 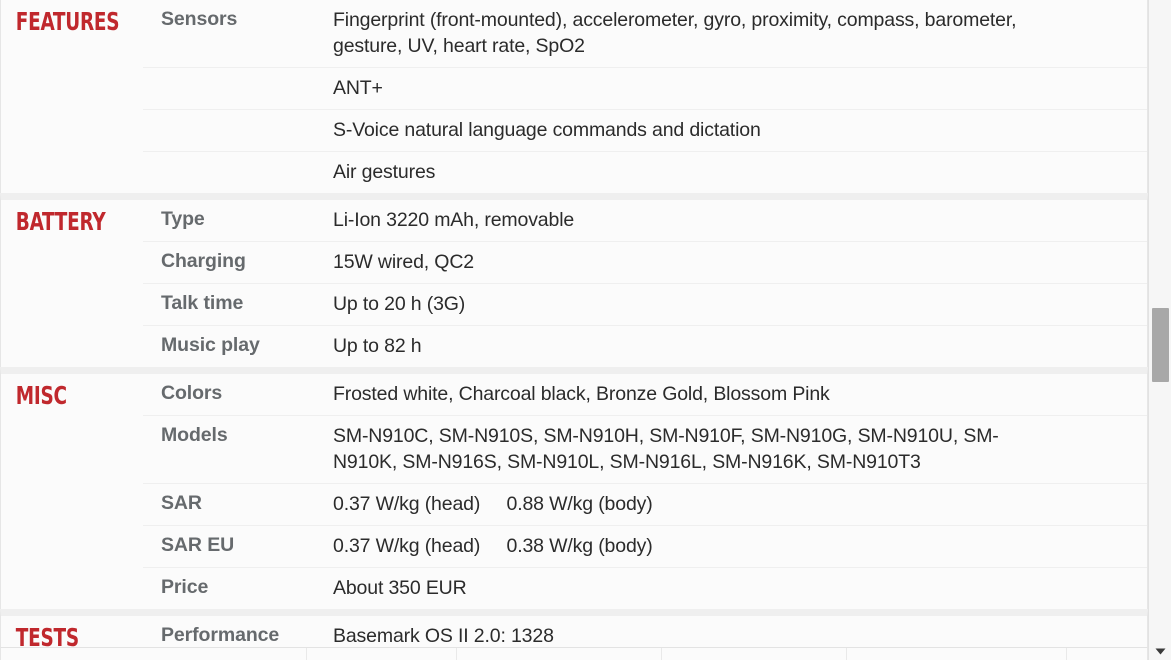 I want to click on spec-row: Air gestures, so click(x=574, y=172).